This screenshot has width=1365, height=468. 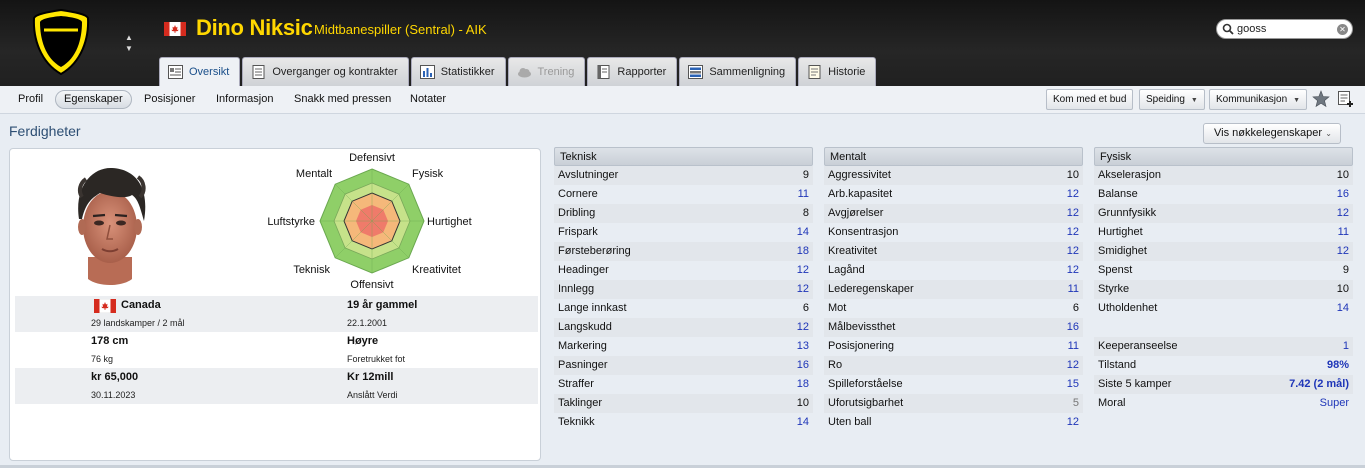 What do you see at coordinates (953, 289) in the screenshot?
I see `attribute-row: Lederegenskaper 11` at bounding box center [953, 289].